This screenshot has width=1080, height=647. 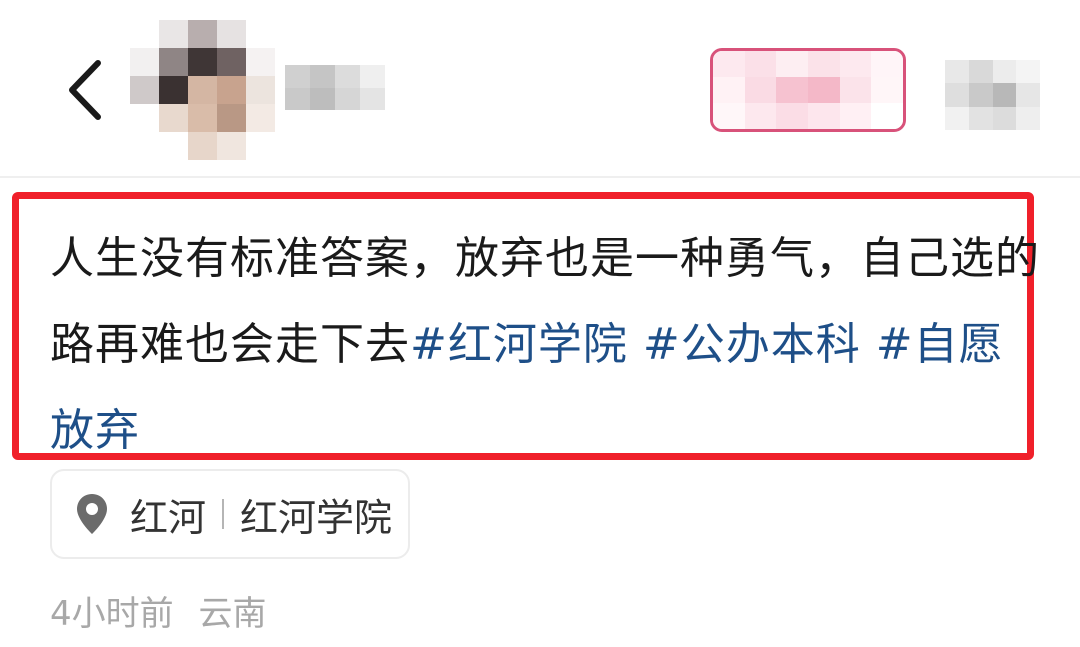 What do you see at coordinates (112, 614) in the screenshot?
I see `post-time: 4小时前` at bounding box center [112, 614].